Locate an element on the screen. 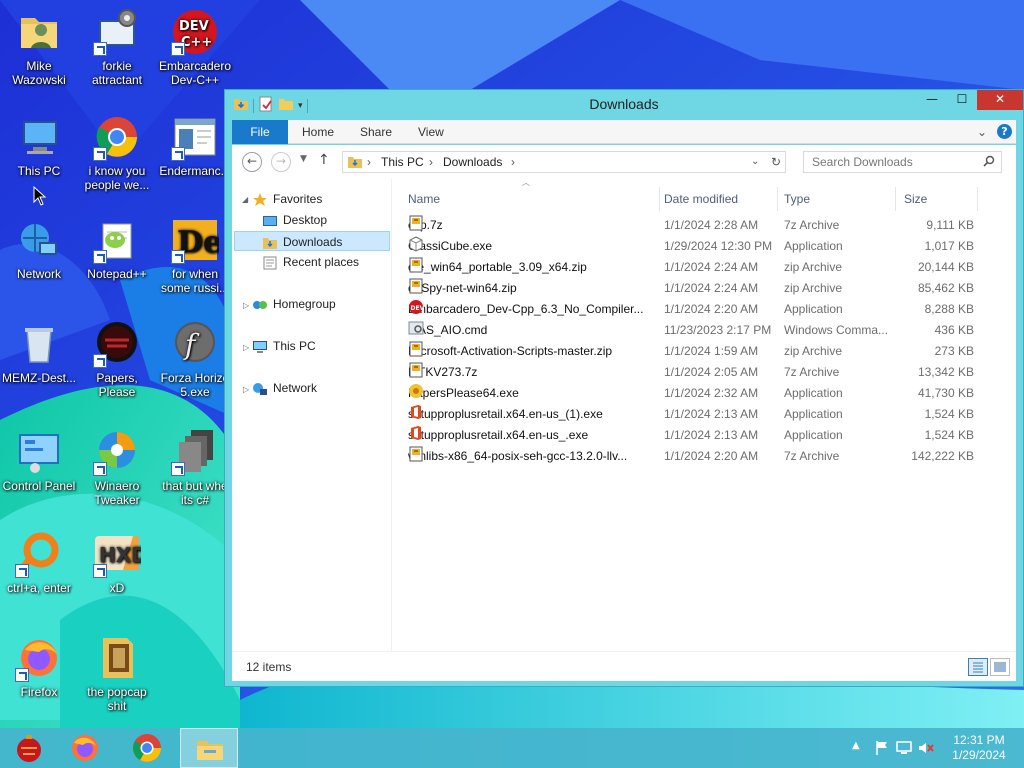  desktop-icon-notepadpp: Notepad++ is located at coordinates (117, 248).